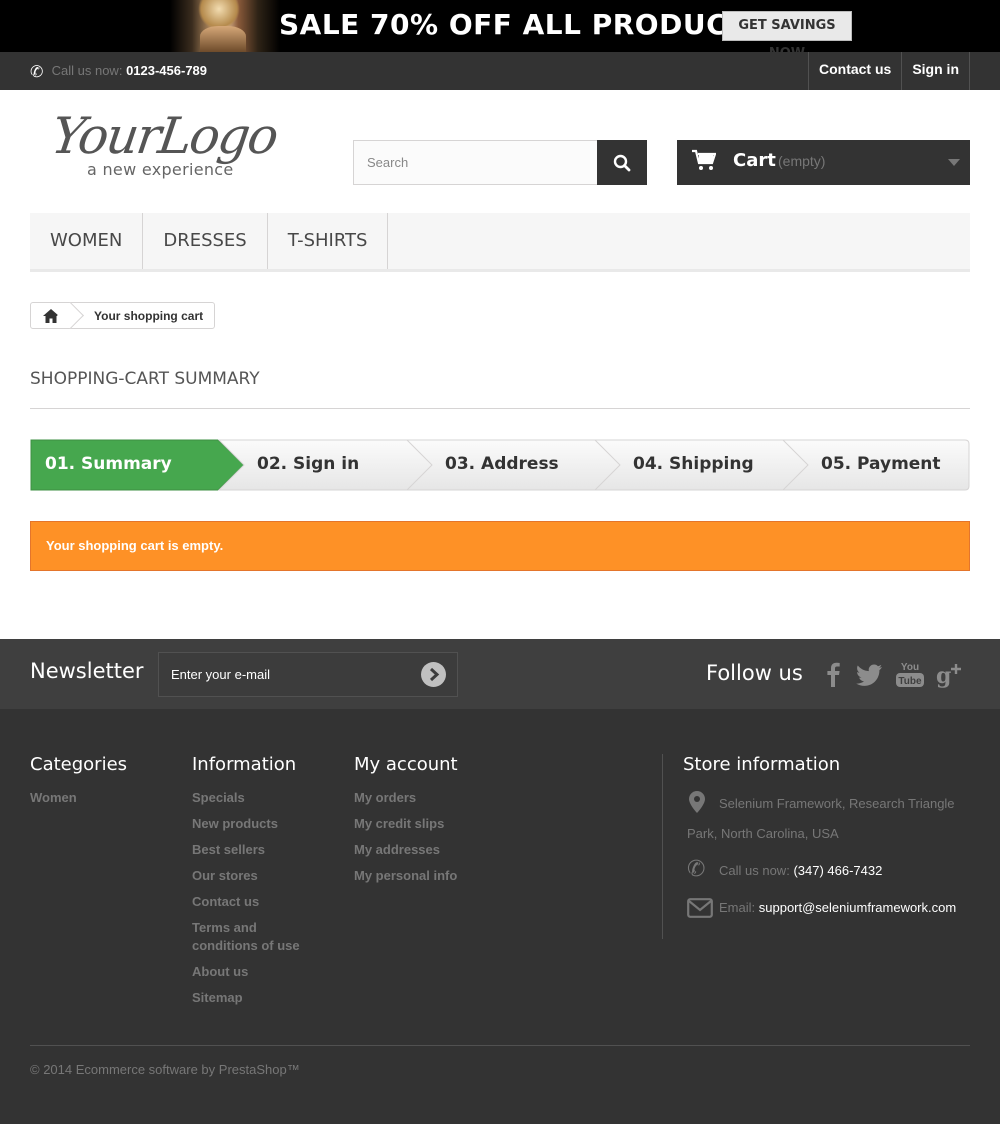  I want to click on store-email: Email: support@seleniumframework.com, so click(826, 908).